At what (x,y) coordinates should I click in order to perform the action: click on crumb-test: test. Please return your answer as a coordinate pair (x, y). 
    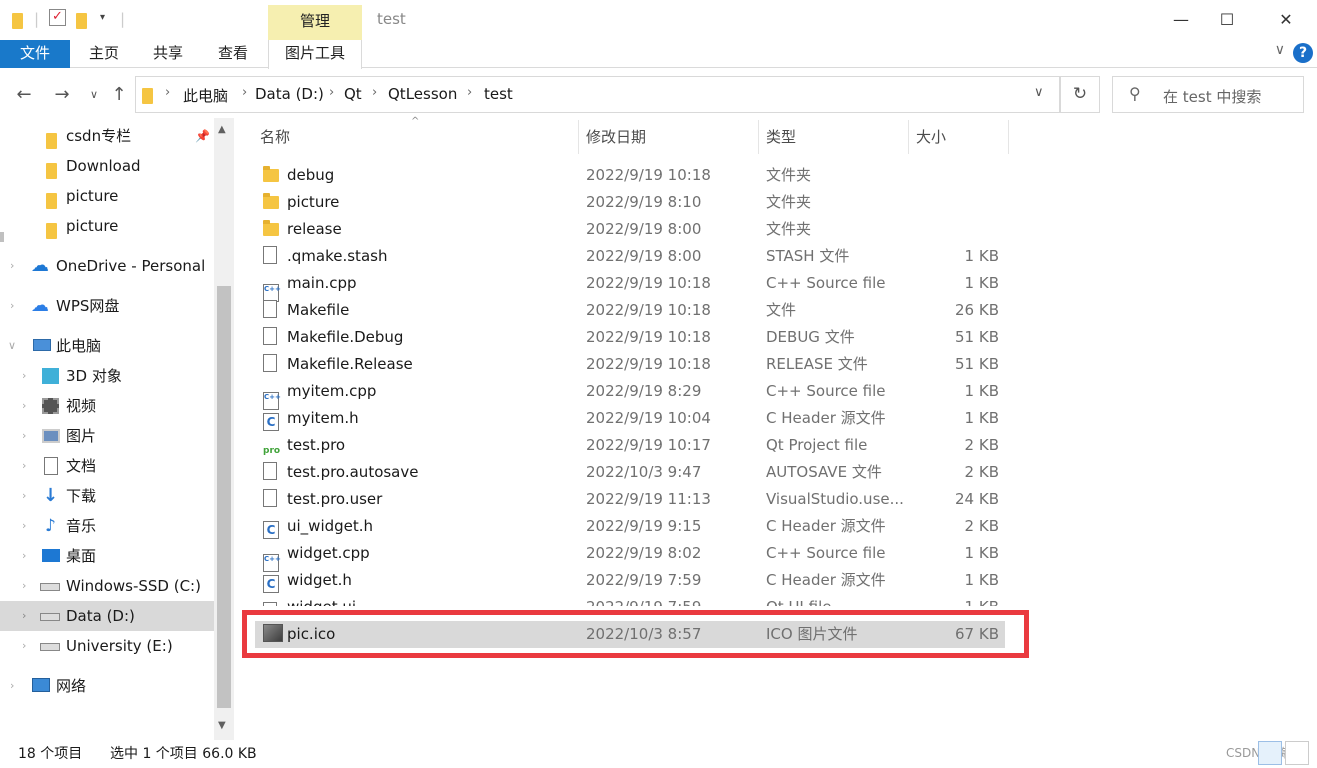
    Looking at the image, I should click on (498, 94).